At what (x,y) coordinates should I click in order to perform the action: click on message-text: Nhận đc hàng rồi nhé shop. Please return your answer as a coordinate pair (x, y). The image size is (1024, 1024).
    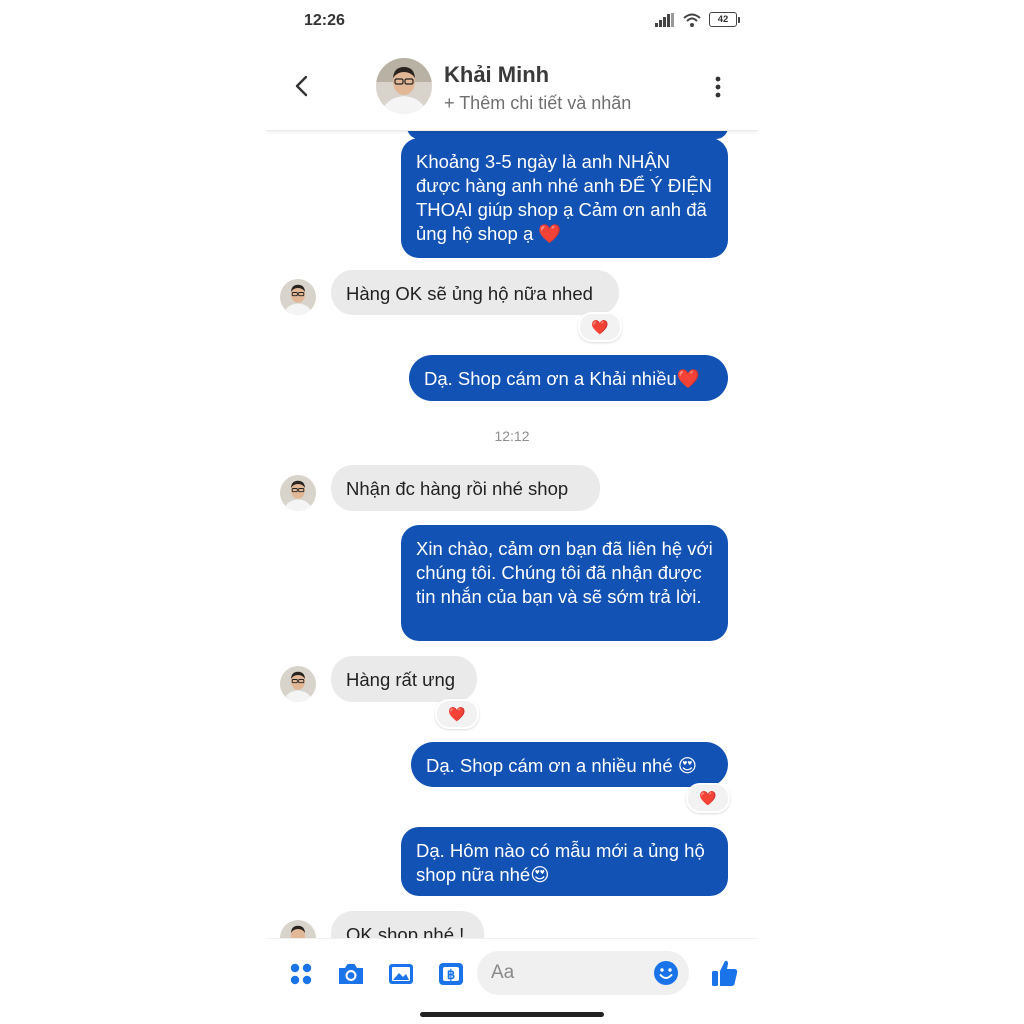
    Looking at the image, I should click on (457, 488).